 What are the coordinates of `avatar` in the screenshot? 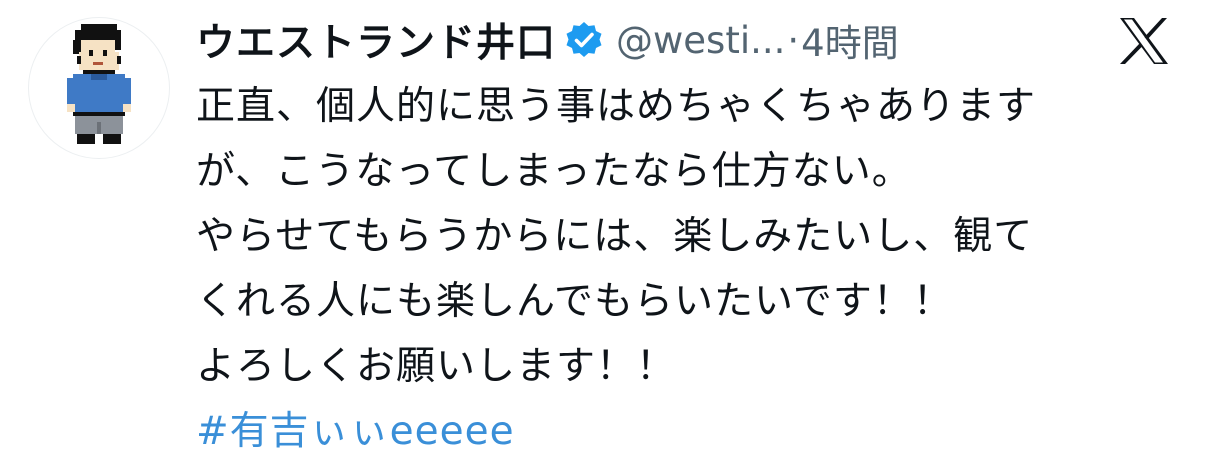 It's located at (99, 88).